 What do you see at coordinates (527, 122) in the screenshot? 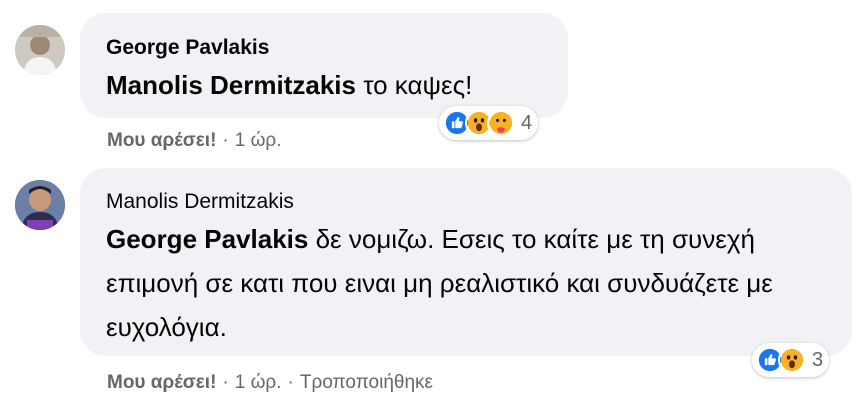
I see `reaction-count: 4` at bounding box center [527, 122].